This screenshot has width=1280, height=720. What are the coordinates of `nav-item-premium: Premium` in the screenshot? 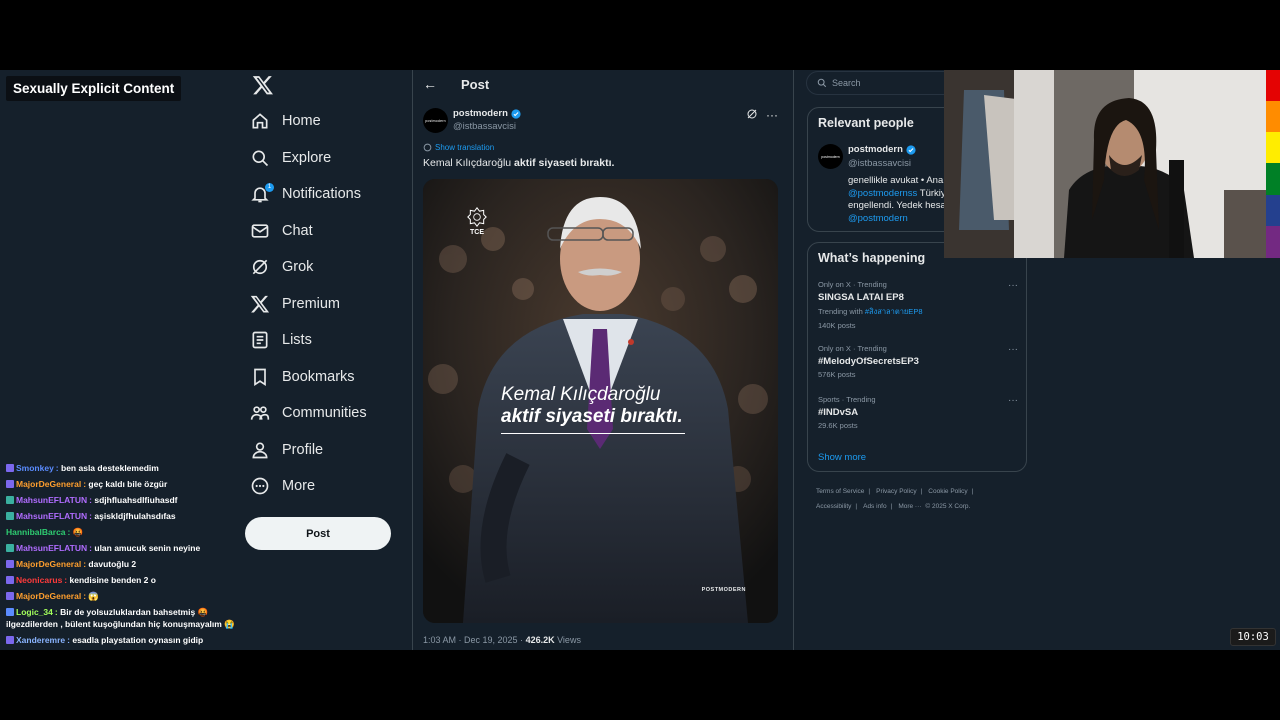 It's located at (295, 304).